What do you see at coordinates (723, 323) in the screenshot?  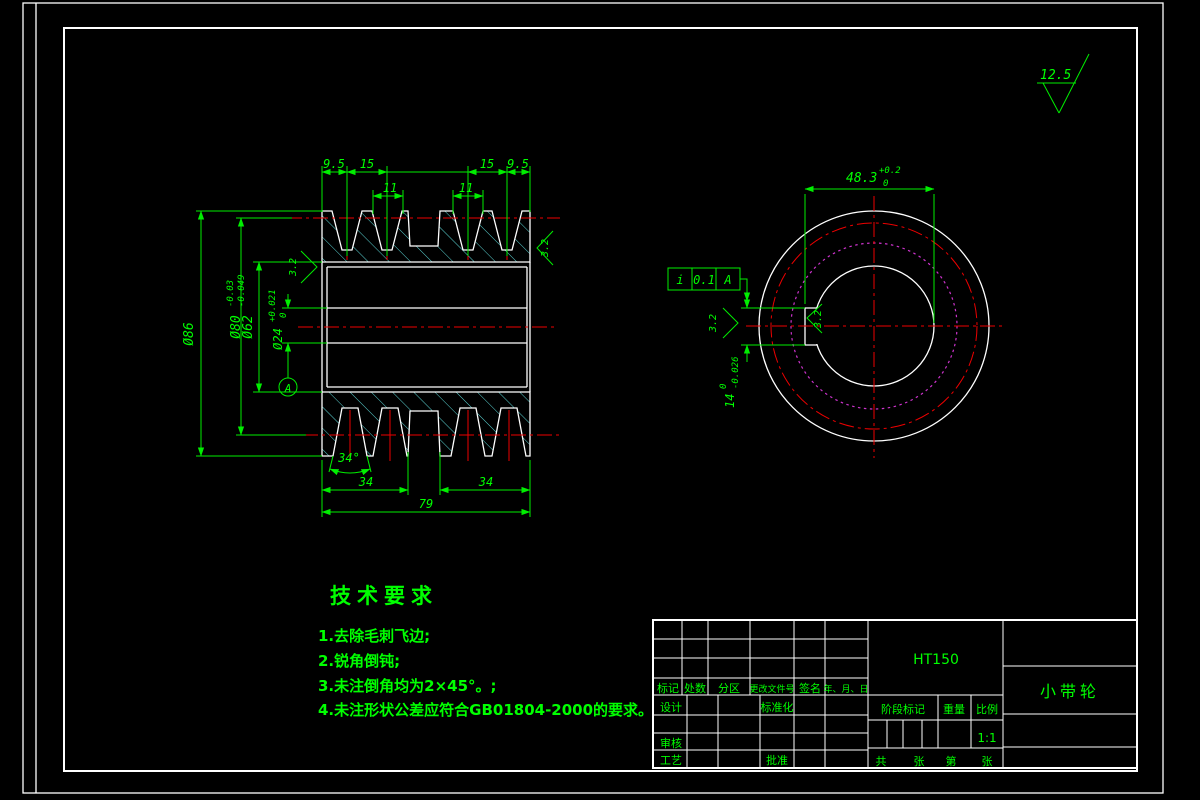 I see `roughness-keyway-dim: 3.2` at bounding box center [723, 323].